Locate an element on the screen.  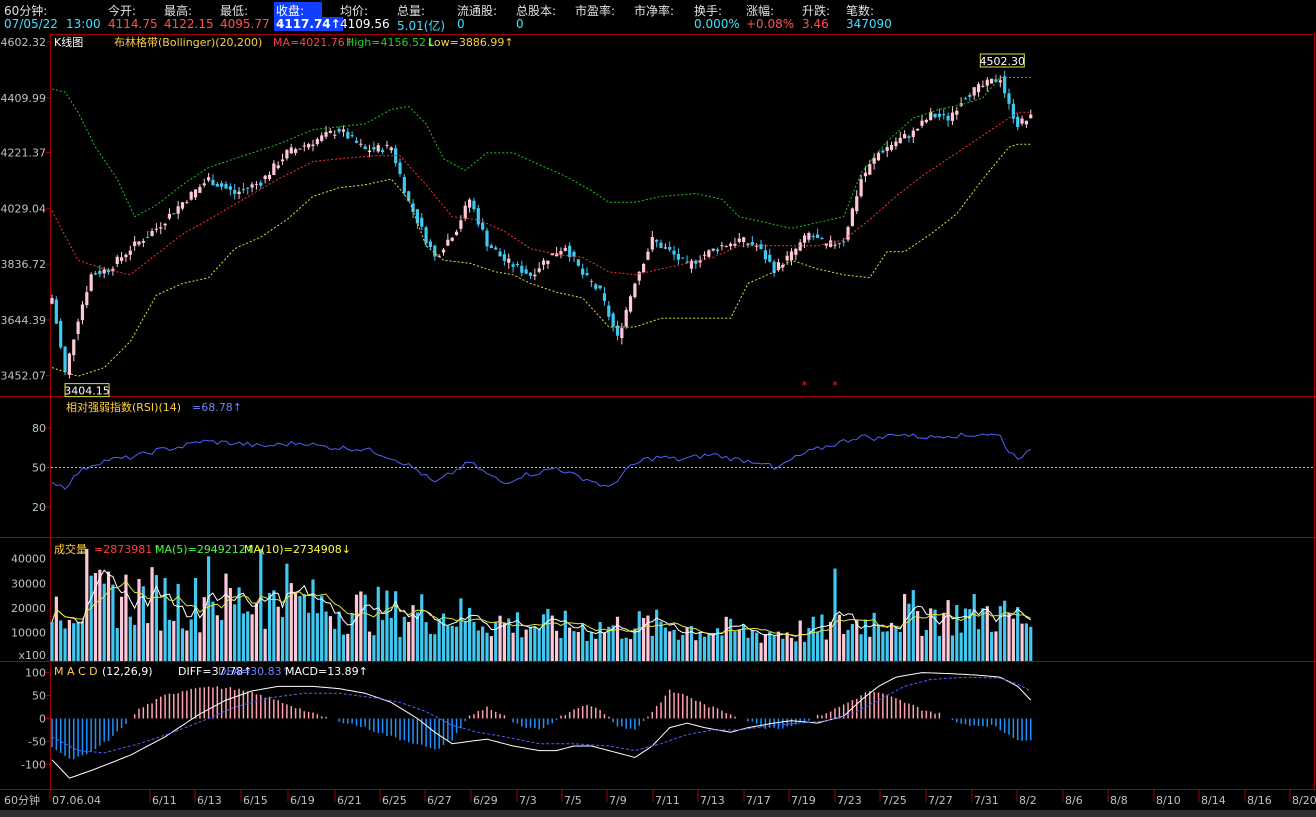
time-axis-label: 7/27 is located at coordinates (940, 800).